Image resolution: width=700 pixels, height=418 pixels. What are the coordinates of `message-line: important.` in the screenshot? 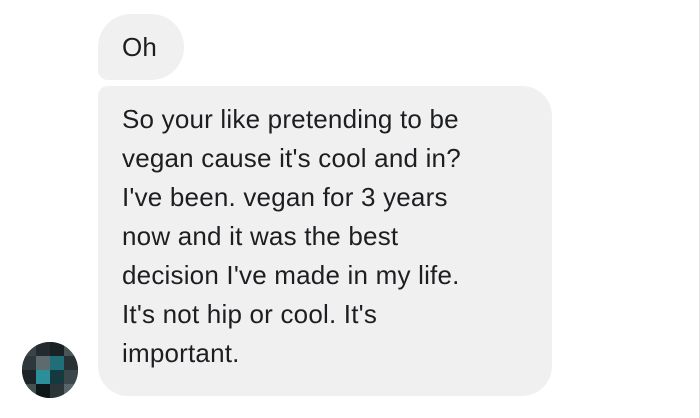 It's located at (181, 353).